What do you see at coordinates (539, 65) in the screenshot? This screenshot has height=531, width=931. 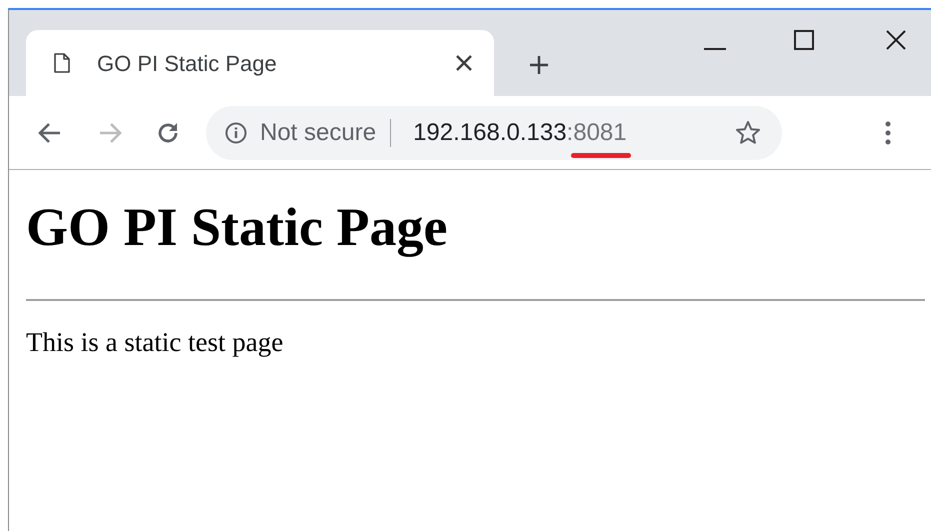 I see `new-tab-icon` at bounding box center [539, 65].